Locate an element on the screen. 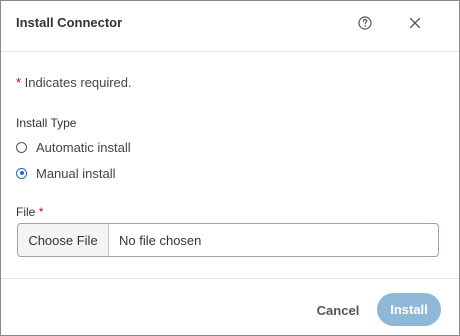  cancel-button: Cancel is located at coordinates (338, 310).